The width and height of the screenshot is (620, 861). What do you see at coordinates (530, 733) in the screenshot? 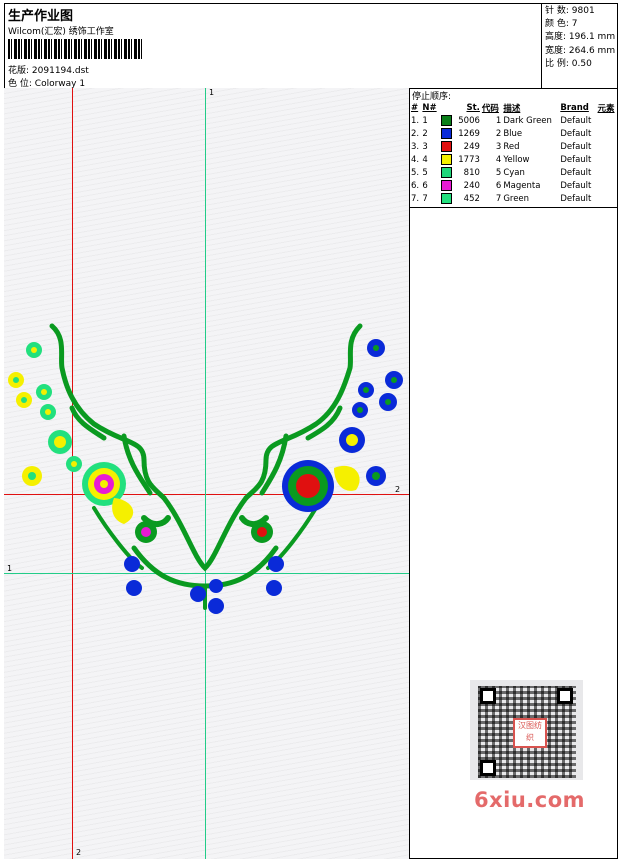
I see `watermark-stamp: 汉图纺织` at bounding box center [530, 733].